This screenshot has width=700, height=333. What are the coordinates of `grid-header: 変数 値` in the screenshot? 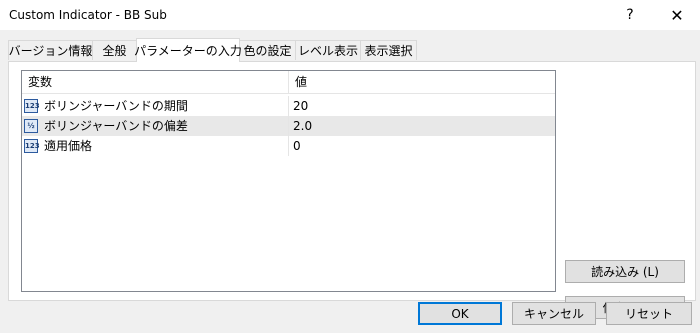 It's located at (288, 82).